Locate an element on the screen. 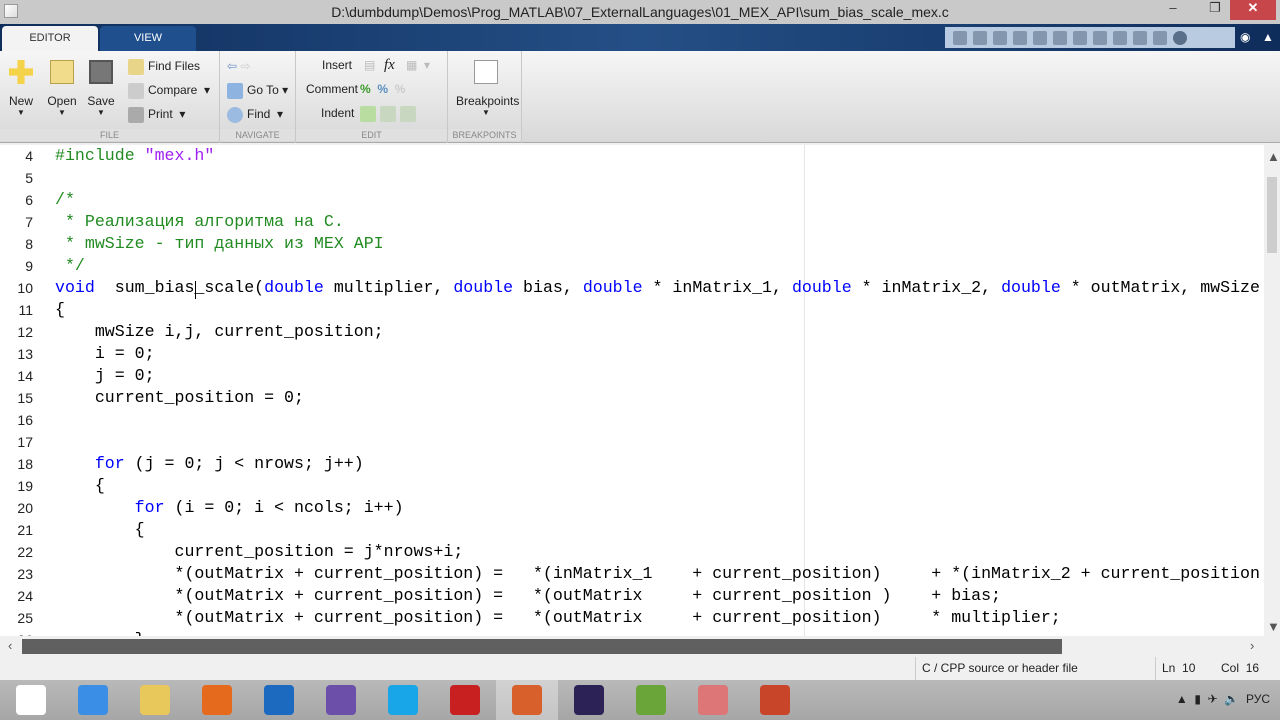 The image size is (1280, 720). code-line: 5 is located at coordinates (632, 178).